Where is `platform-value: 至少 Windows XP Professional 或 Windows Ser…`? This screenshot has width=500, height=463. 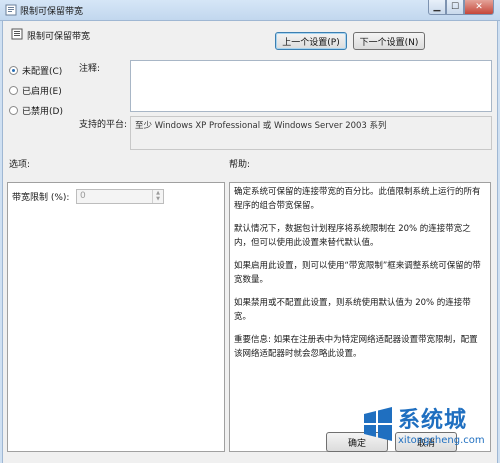 platform-value: 至少 Windows XP Professional 或 Windows Ser… is located at coordinates (261, 126).